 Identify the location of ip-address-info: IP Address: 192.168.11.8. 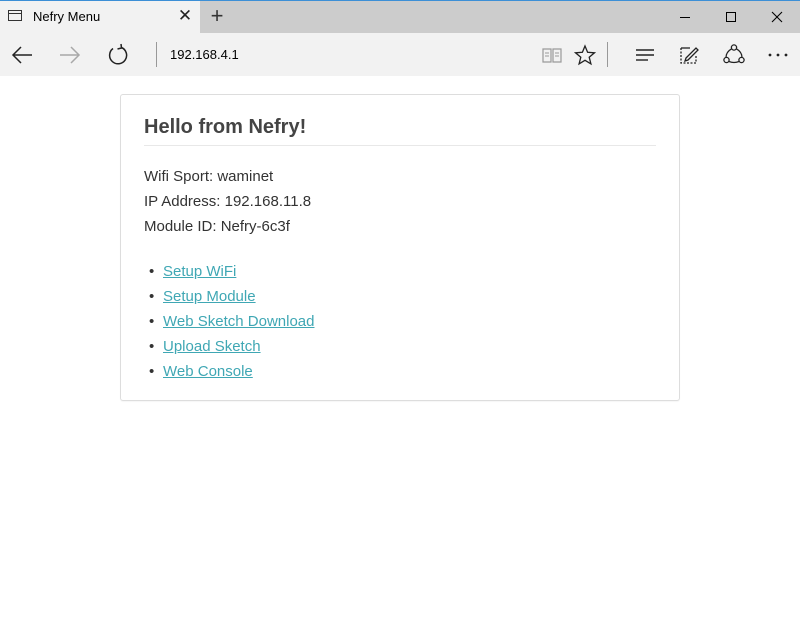
(228, 201).